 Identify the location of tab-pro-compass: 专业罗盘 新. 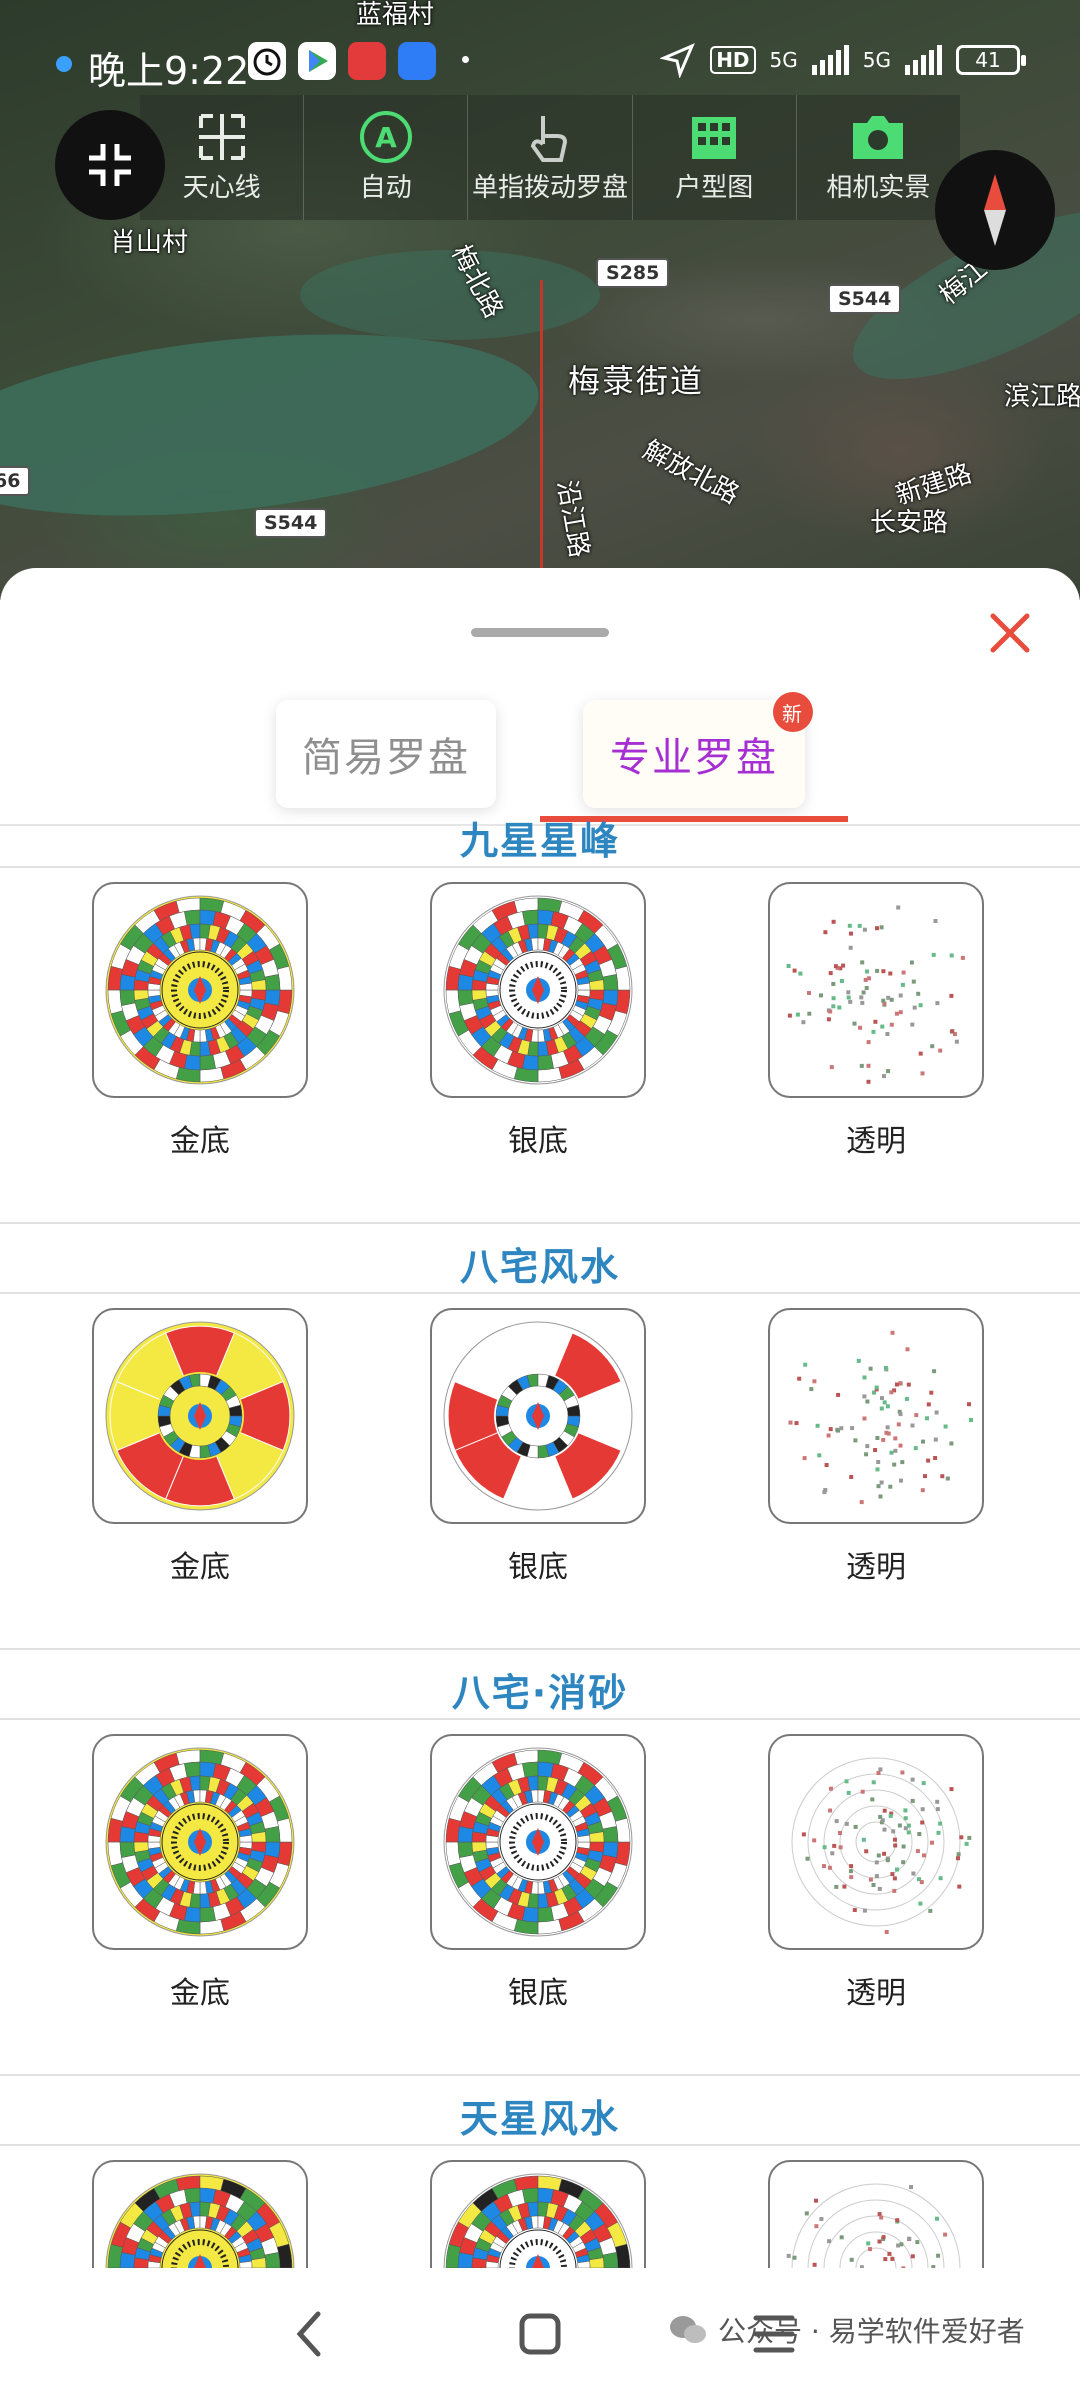
(698, 750).